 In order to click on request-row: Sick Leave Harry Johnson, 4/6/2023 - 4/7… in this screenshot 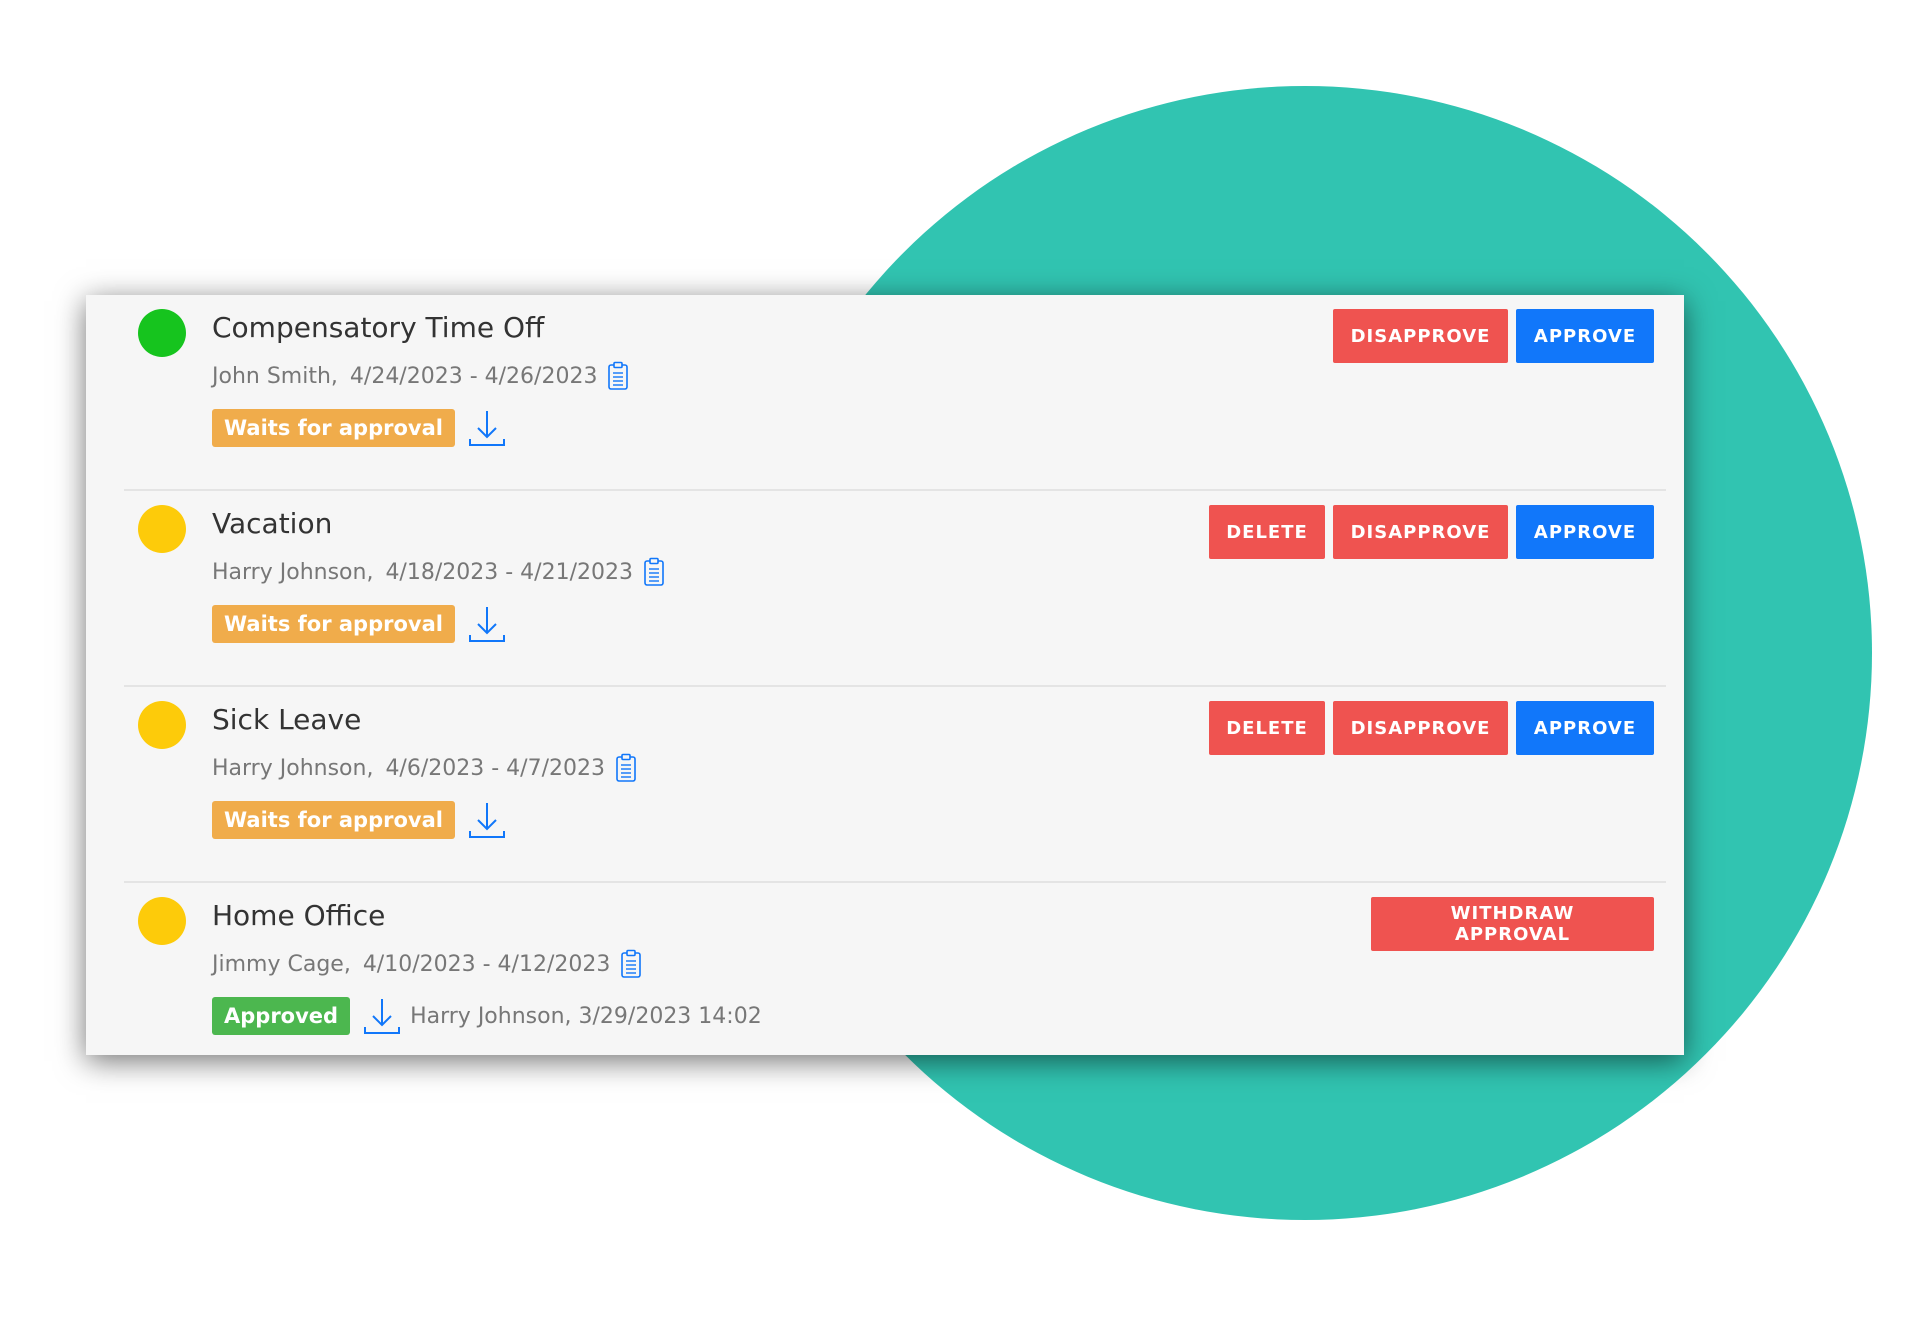, I will do `click(895, 784)`.